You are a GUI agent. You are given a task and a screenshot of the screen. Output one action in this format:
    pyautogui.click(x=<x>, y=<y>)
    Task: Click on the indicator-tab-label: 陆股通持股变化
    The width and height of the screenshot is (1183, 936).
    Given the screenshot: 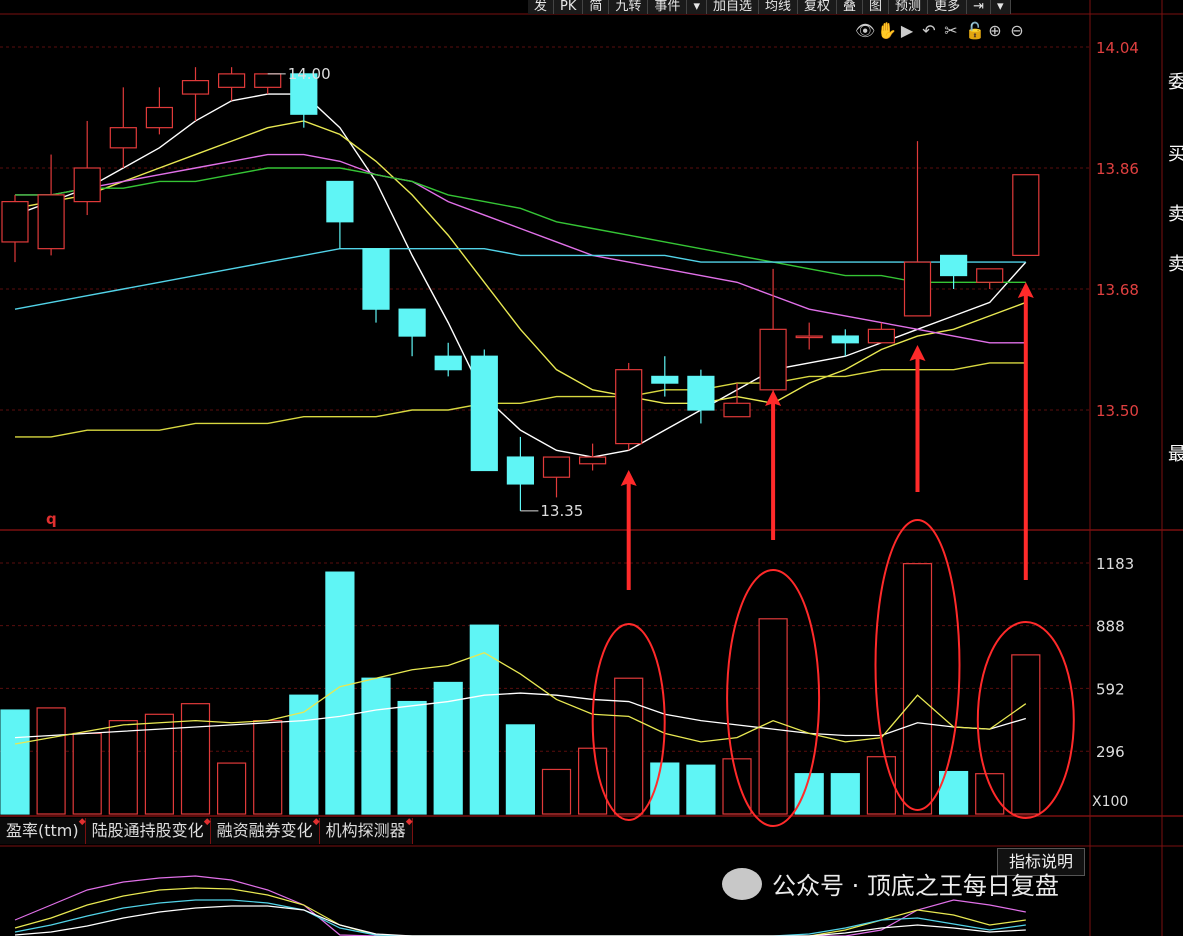 What is the action you would take?
    pyautogui.click(x=147, y=830)
    